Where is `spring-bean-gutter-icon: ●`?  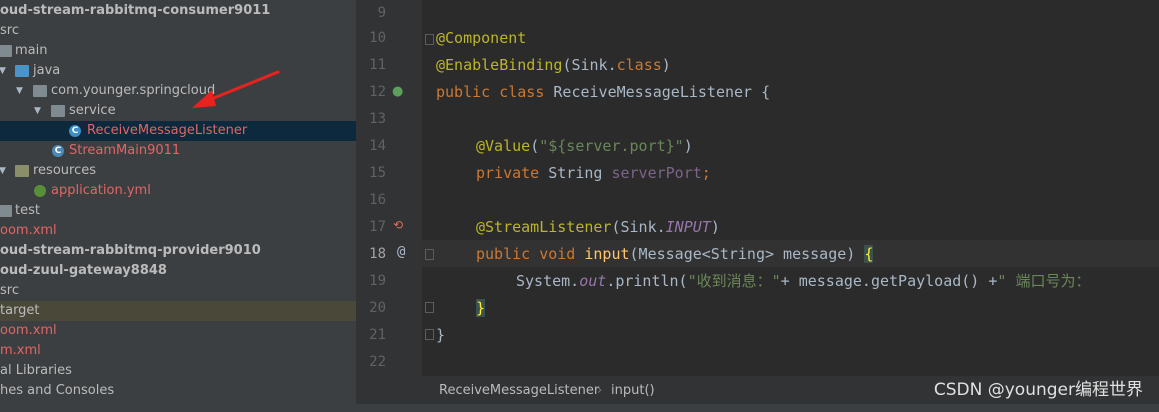 spring-bean-gutter-icon: ● is located at coordinates (397, 91).